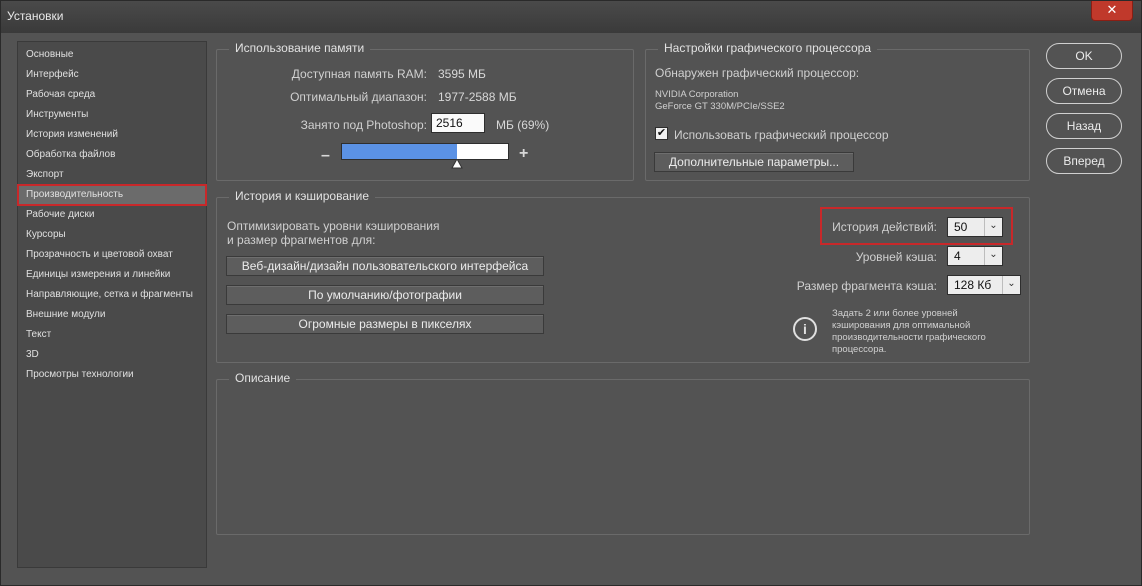  I want to click on history-group-title: История и кэширование, so click(302, 196).